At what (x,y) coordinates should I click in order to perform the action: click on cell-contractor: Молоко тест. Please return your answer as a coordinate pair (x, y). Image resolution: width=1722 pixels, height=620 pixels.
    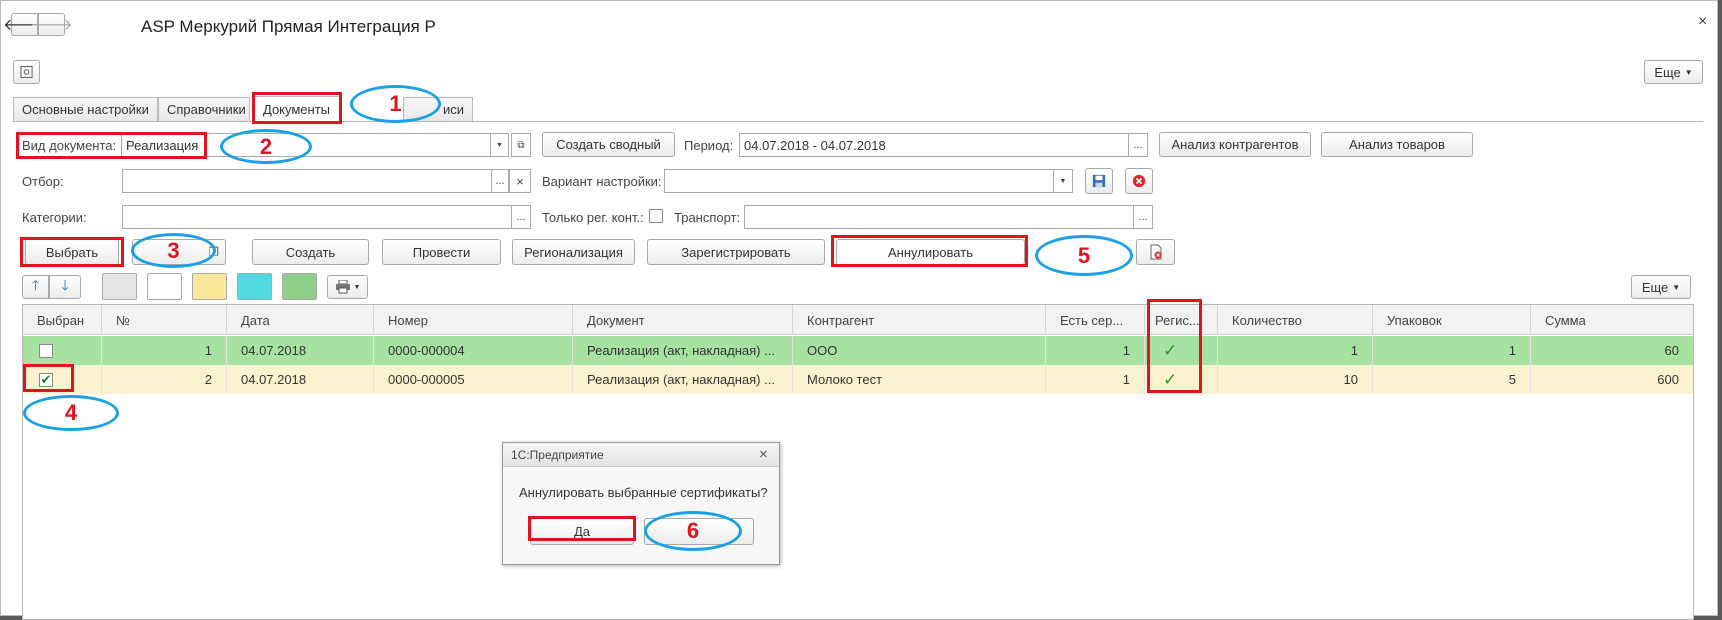
    Looking at the image, I should click on (919, 379).